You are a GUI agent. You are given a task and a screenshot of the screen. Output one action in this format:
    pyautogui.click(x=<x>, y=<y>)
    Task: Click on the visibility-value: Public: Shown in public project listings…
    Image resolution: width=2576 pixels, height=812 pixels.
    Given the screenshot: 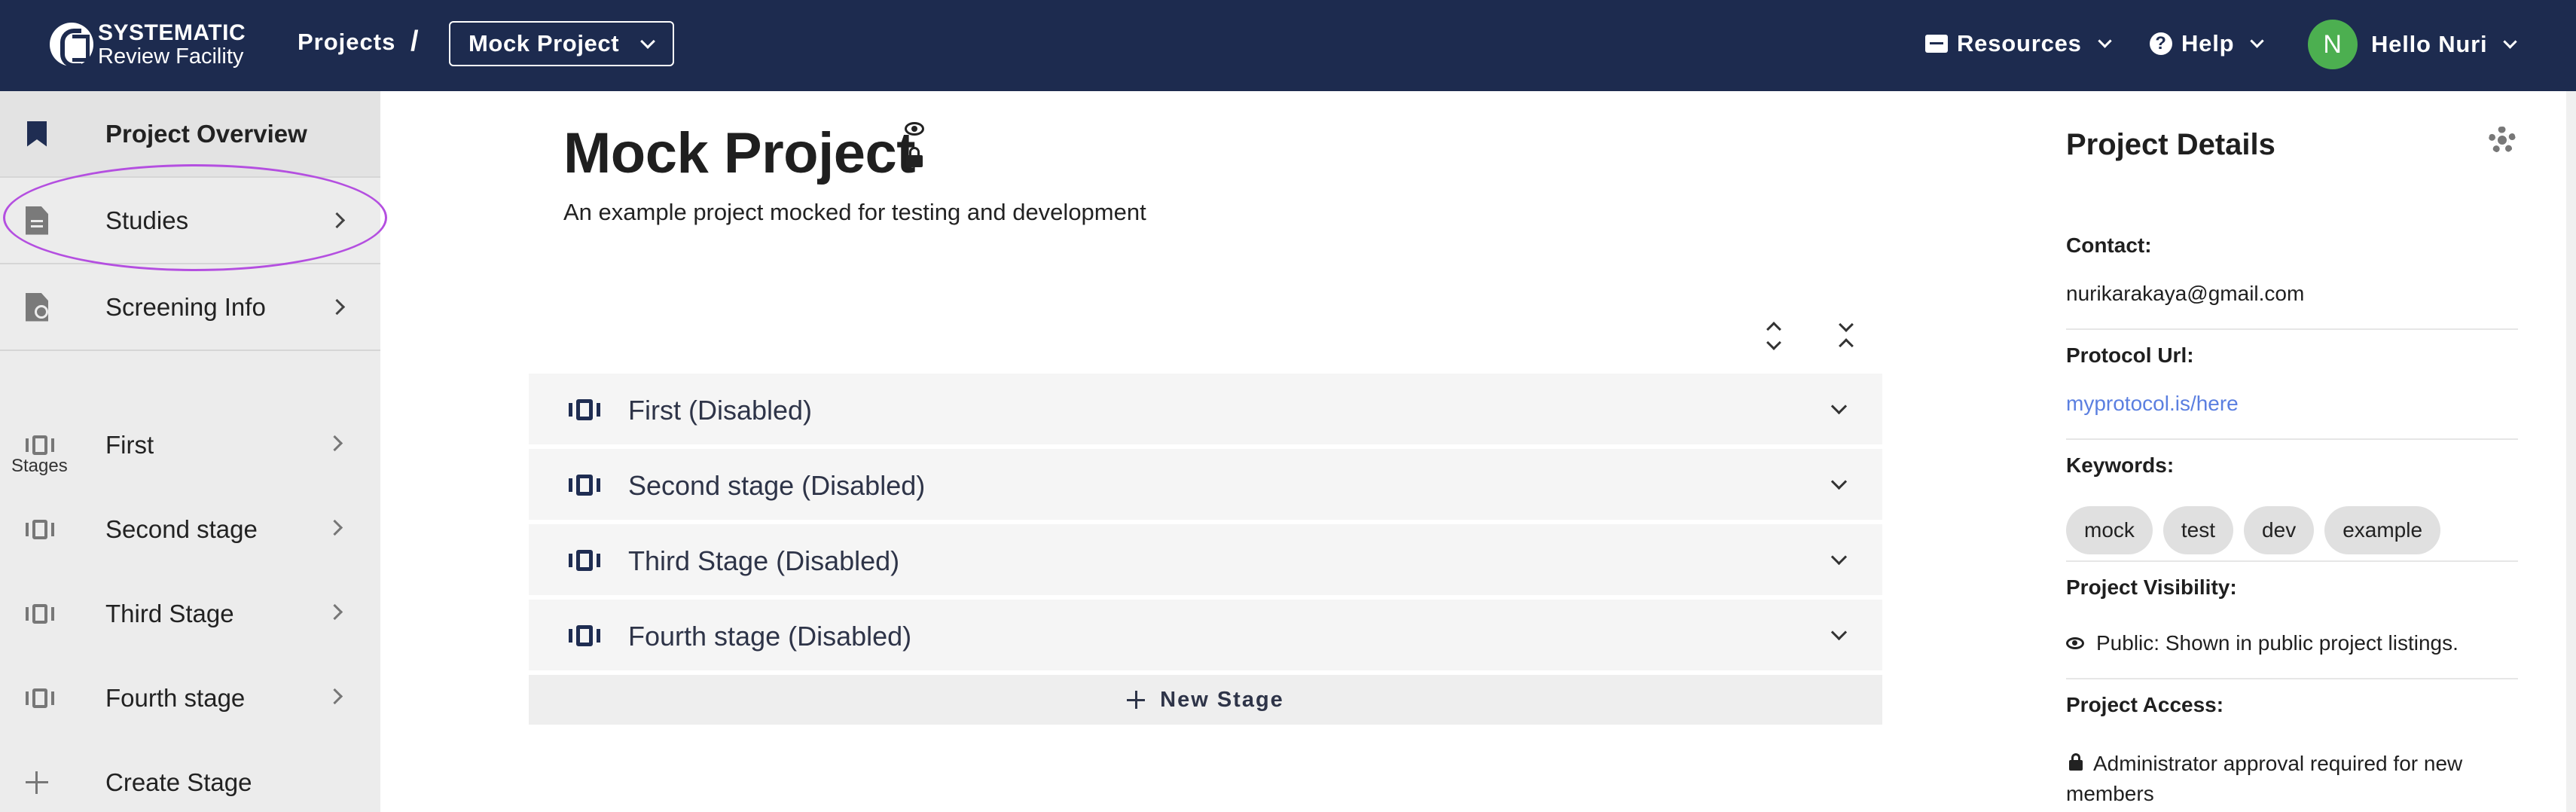 What is the action you would take?
    pyautogui.click(x=2277, y=643)
    